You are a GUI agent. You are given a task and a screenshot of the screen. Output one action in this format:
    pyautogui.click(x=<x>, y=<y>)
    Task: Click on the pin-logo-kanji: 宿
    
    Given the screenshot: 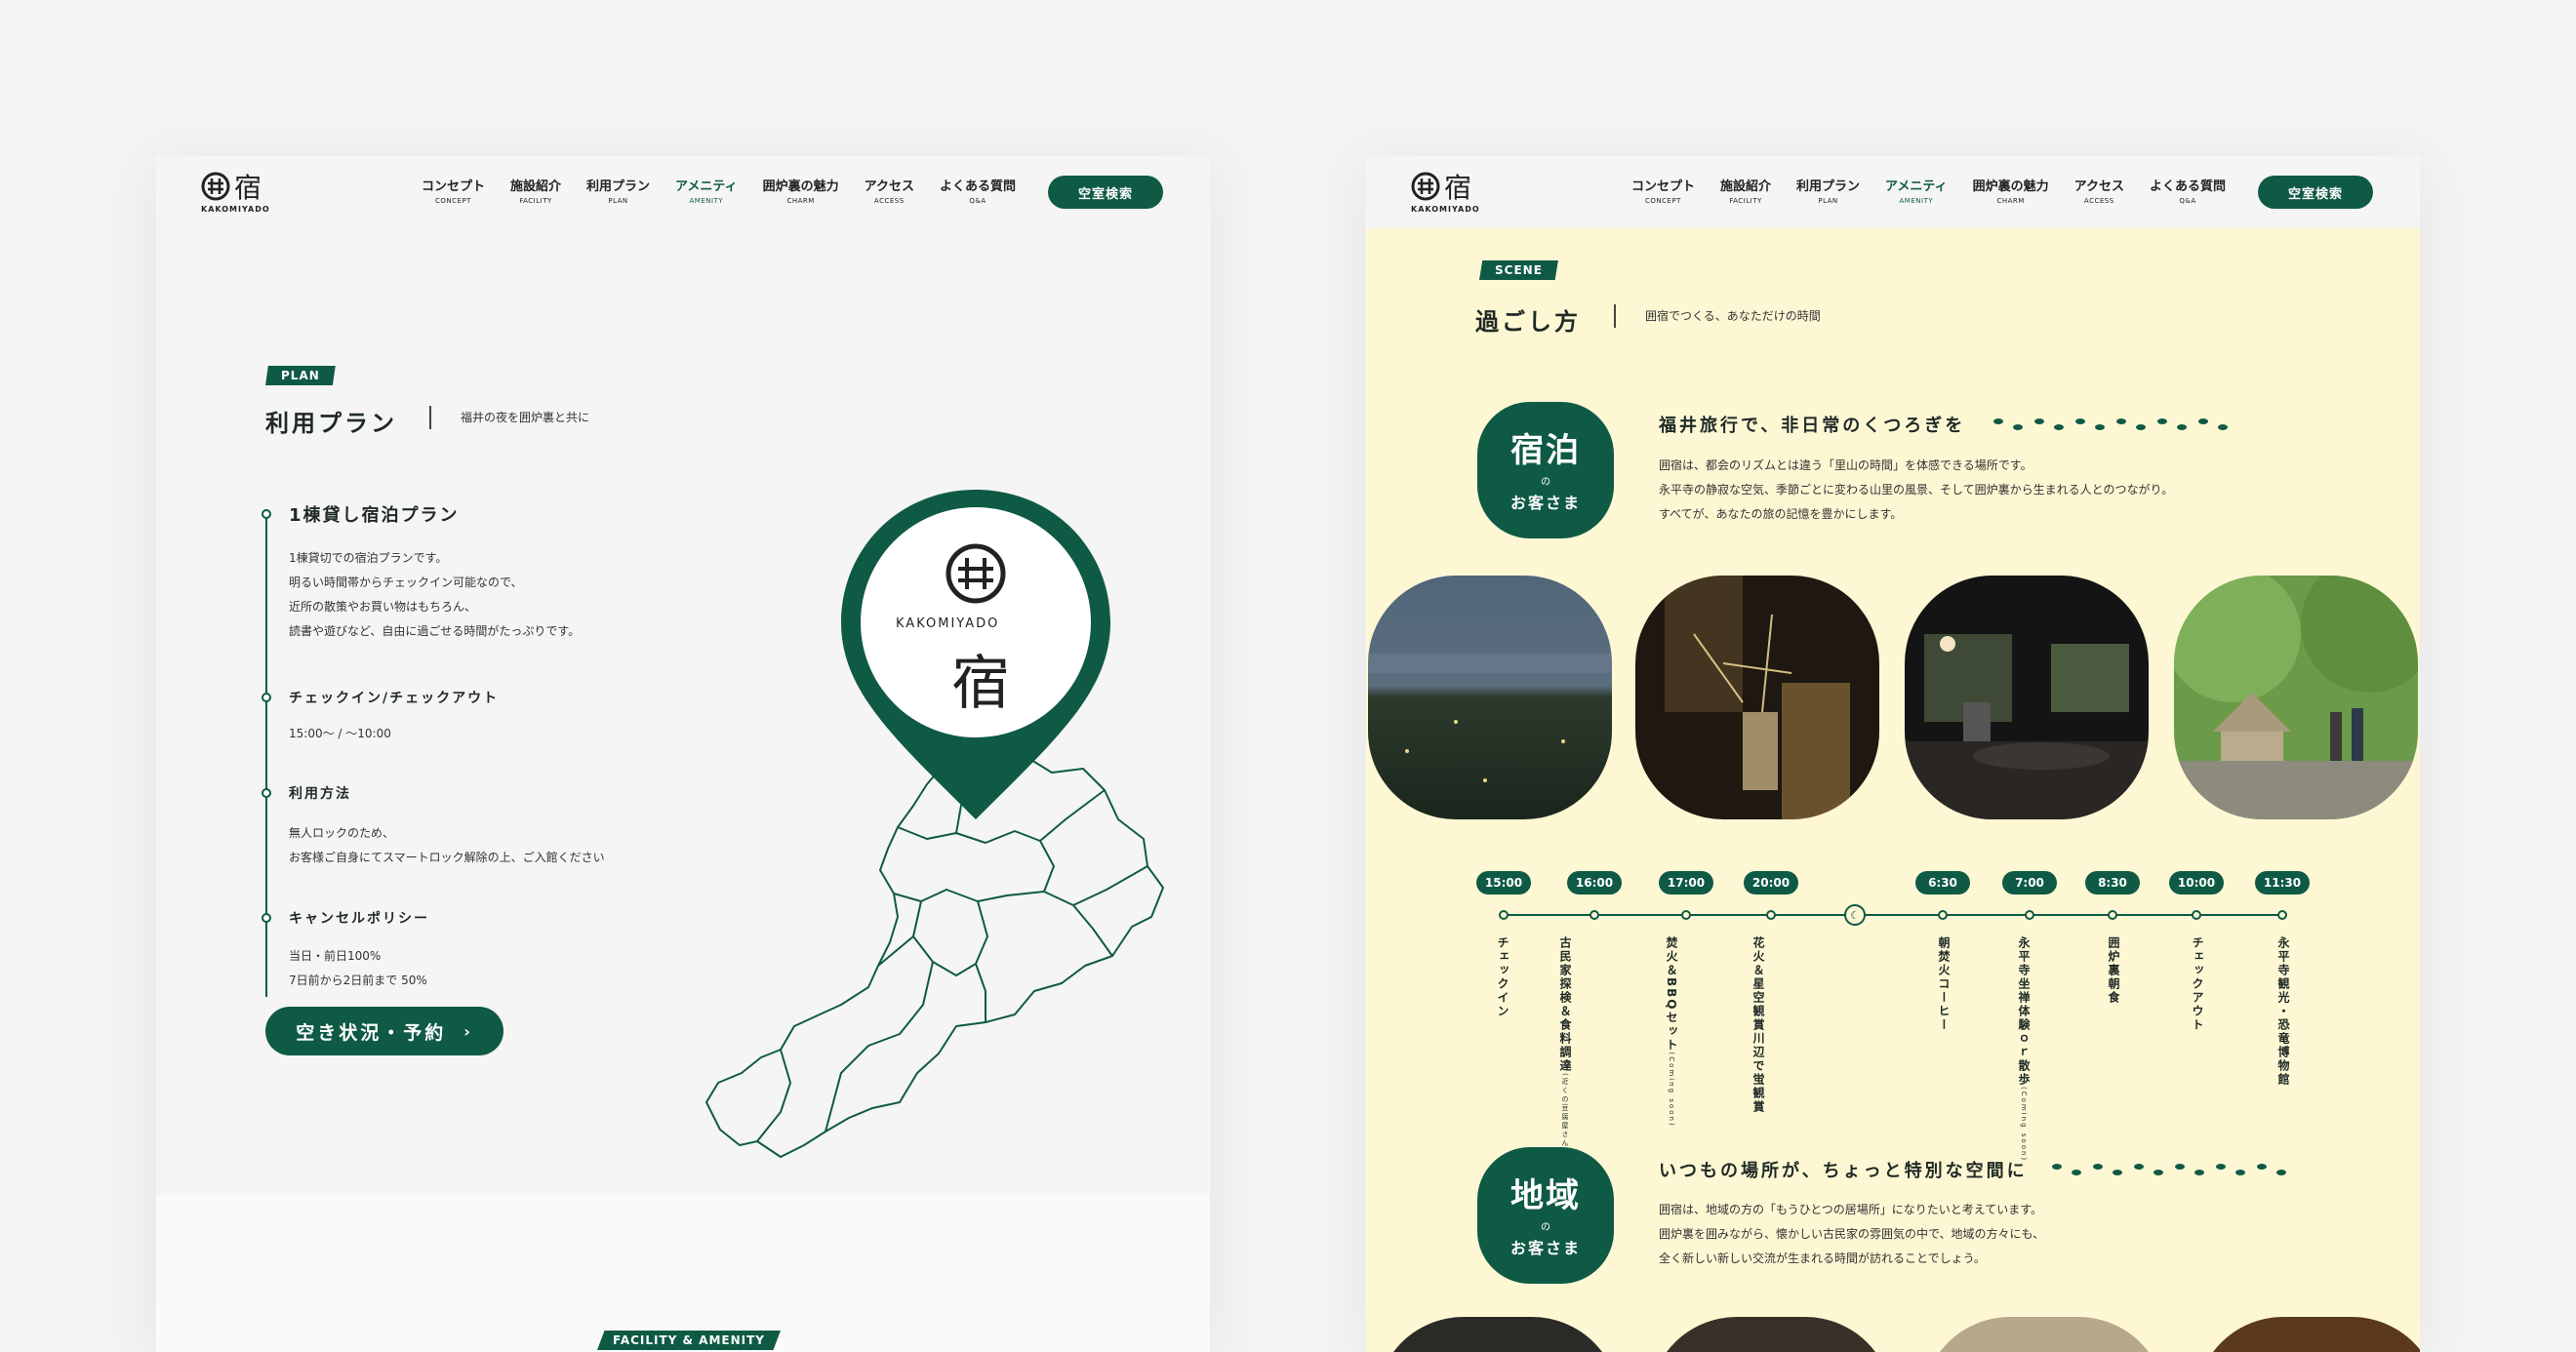 What is the action you would take?
    pyautogui.click(x=980, y=684)
    